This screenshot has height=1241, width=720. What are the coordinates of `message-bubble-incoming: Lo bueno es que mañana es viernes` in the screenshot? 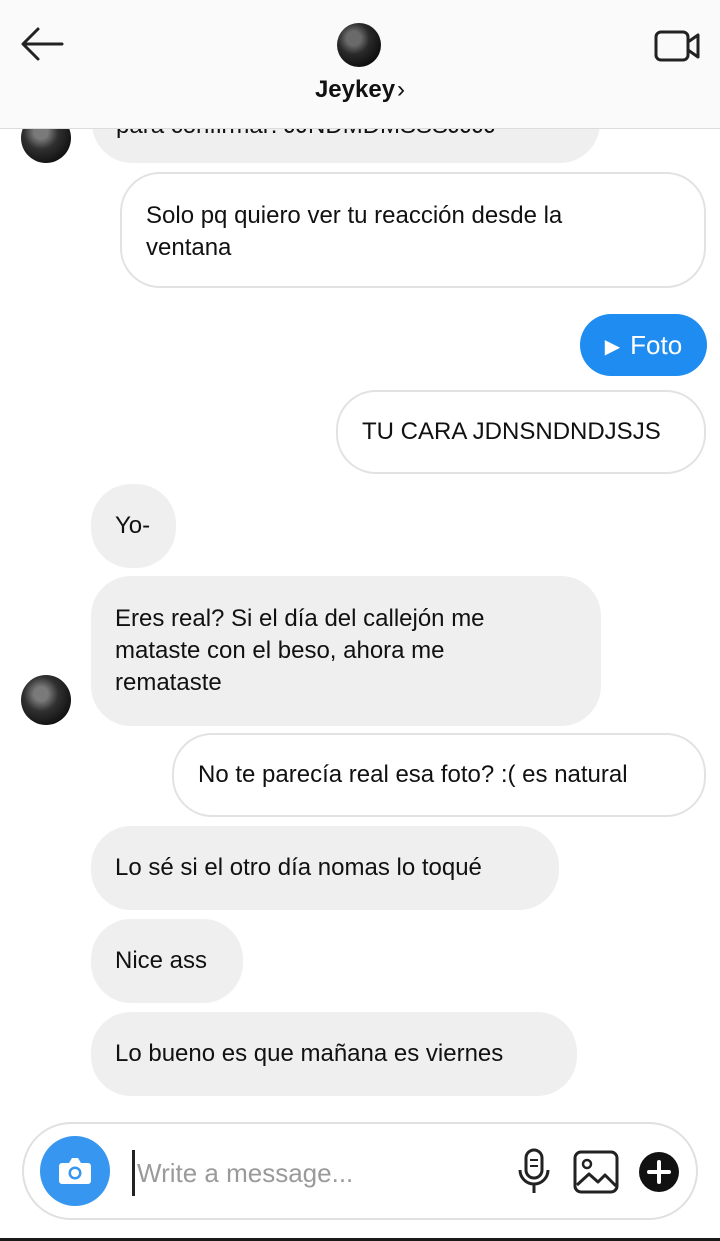 It's located at (334, 1054).